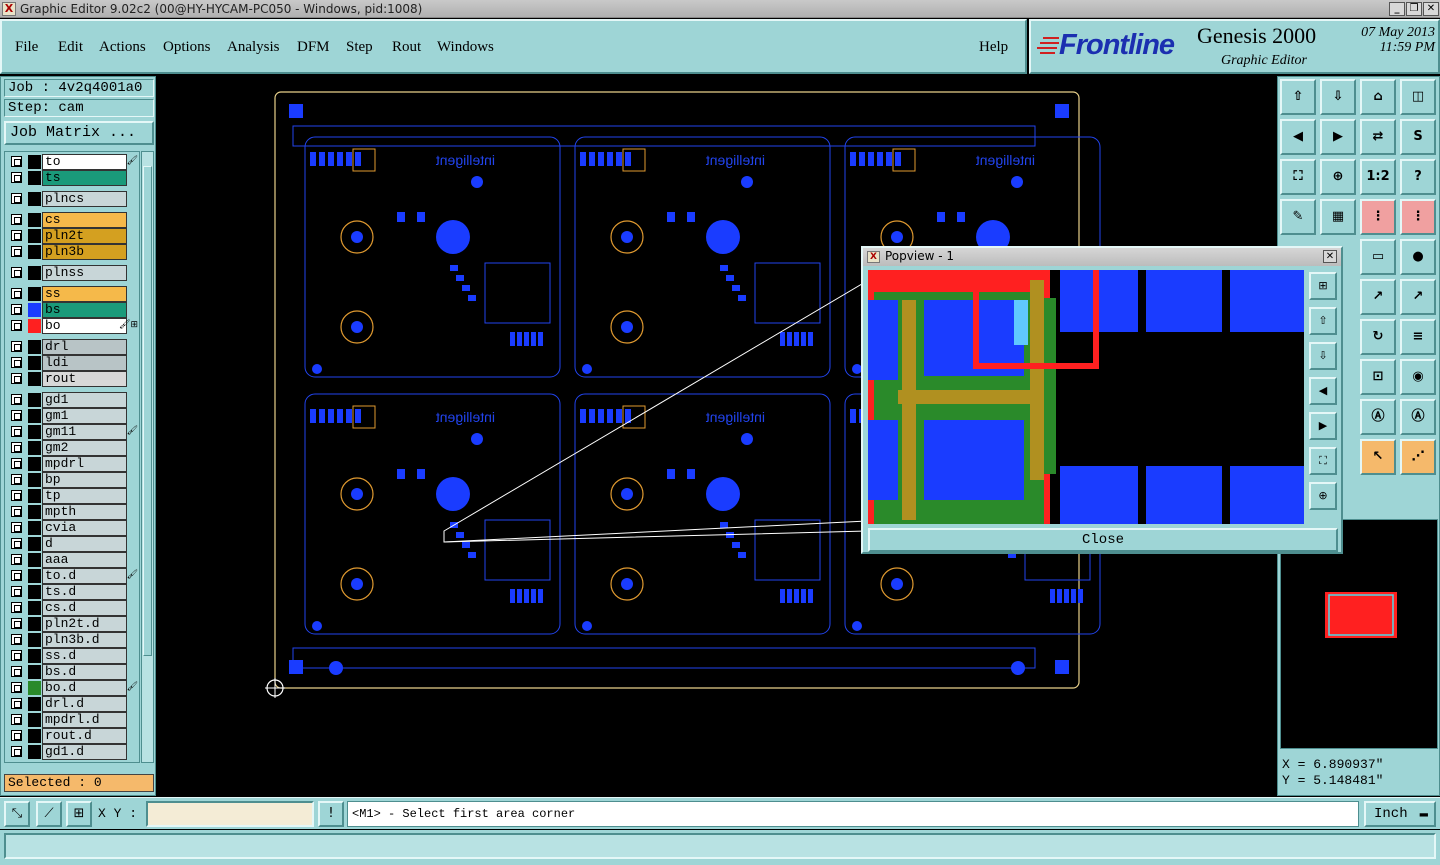  I want to click on grid-icon: ▦, so click(1338, 217).